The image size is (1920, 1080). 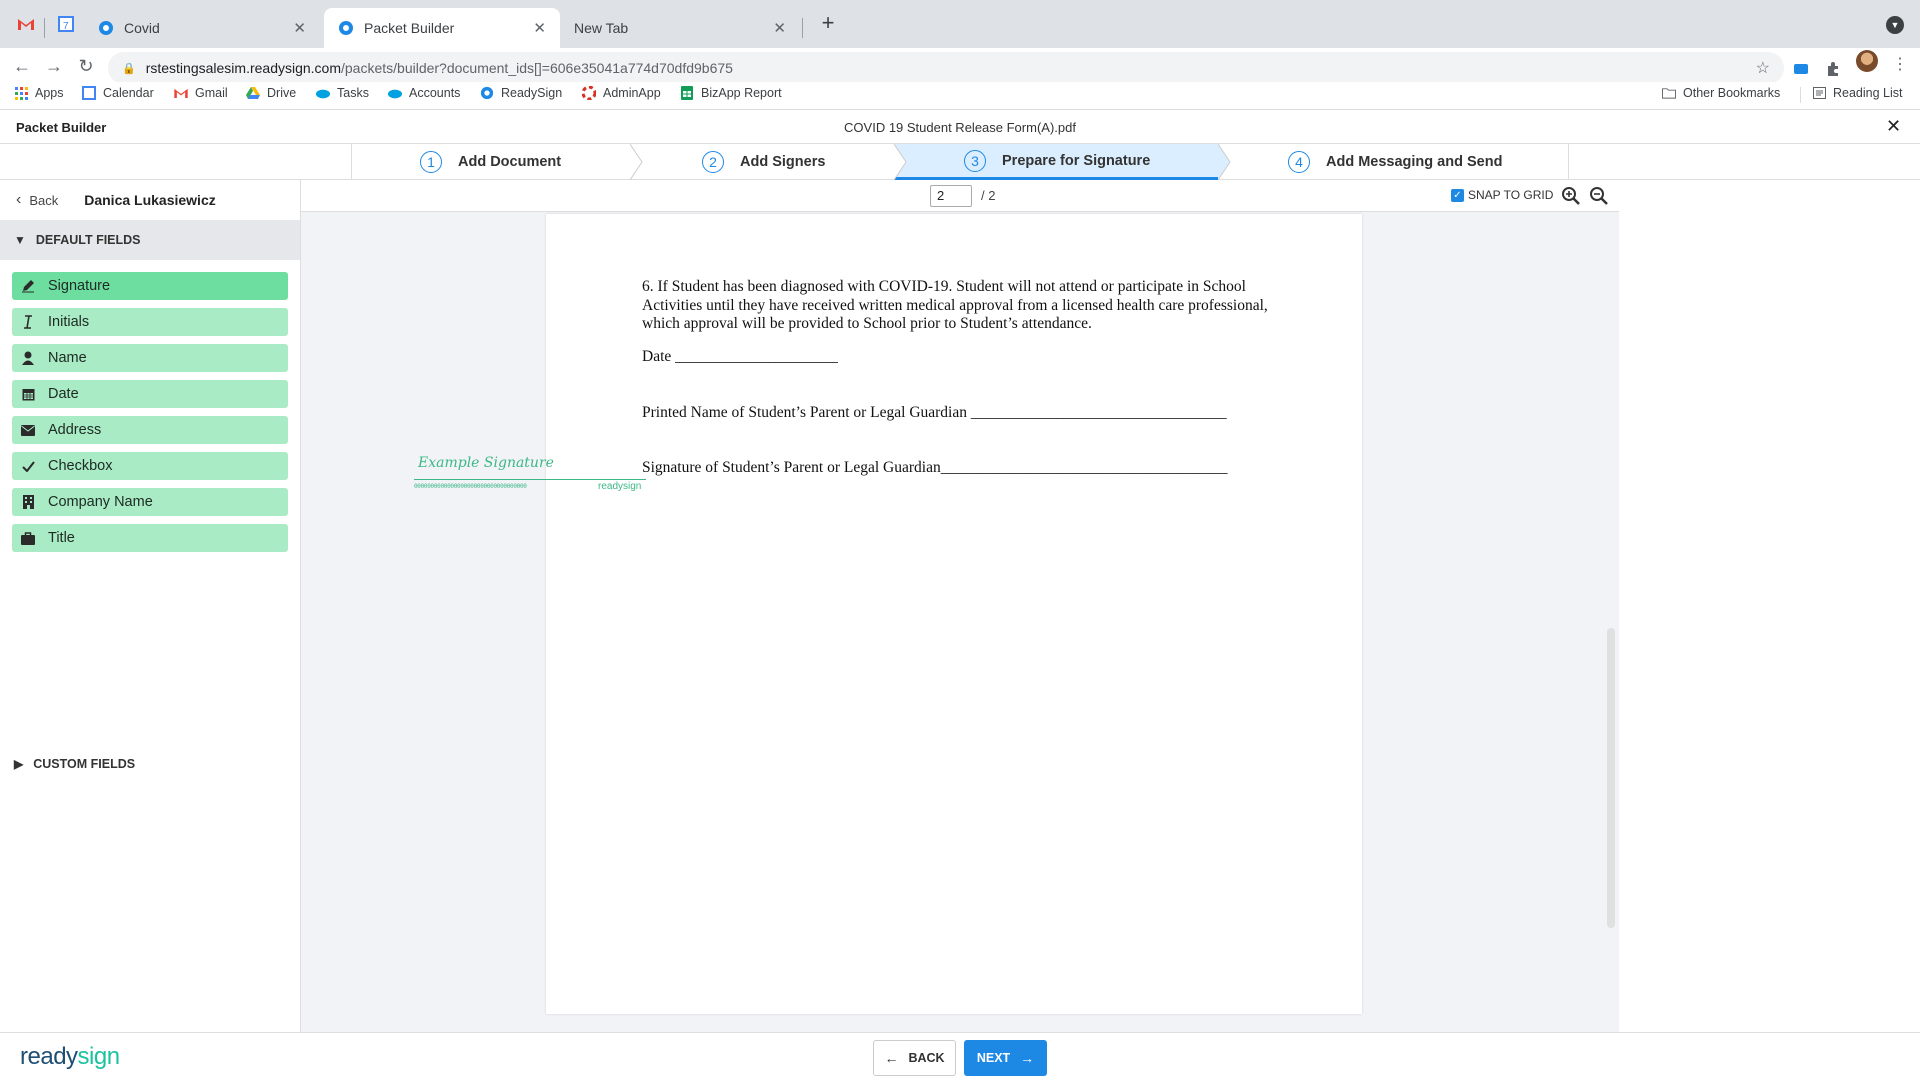 I want to click on bookmark-star-icon: ☆, so click(x=1763, y=68).